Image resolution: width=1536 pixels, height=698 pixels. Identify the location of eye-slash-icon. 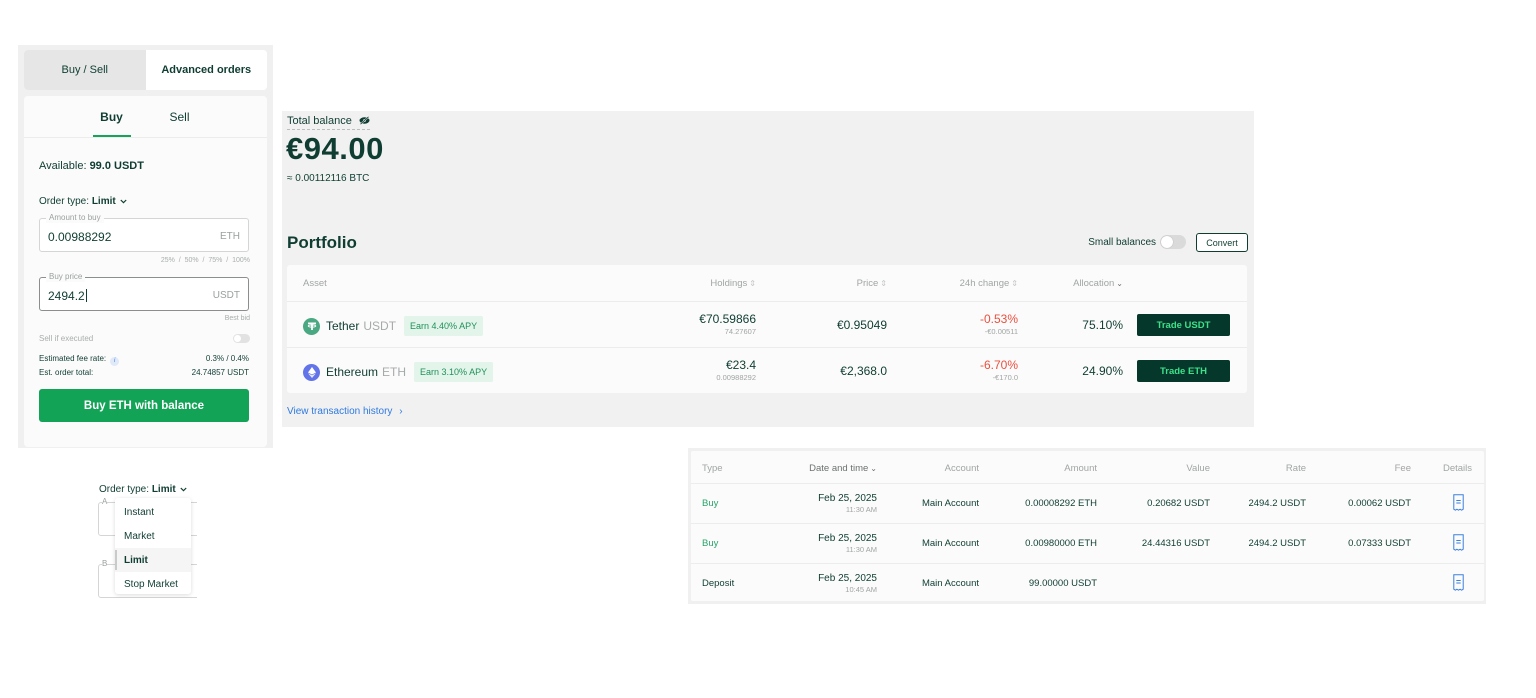
(364, 122).